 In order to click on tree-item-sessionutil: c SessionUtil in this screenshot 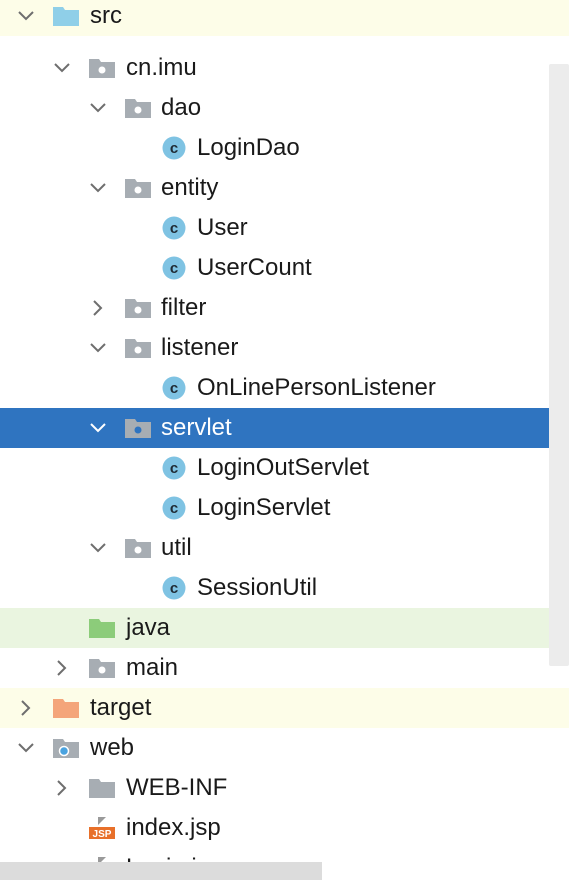, I will do `click(284, 588)`.